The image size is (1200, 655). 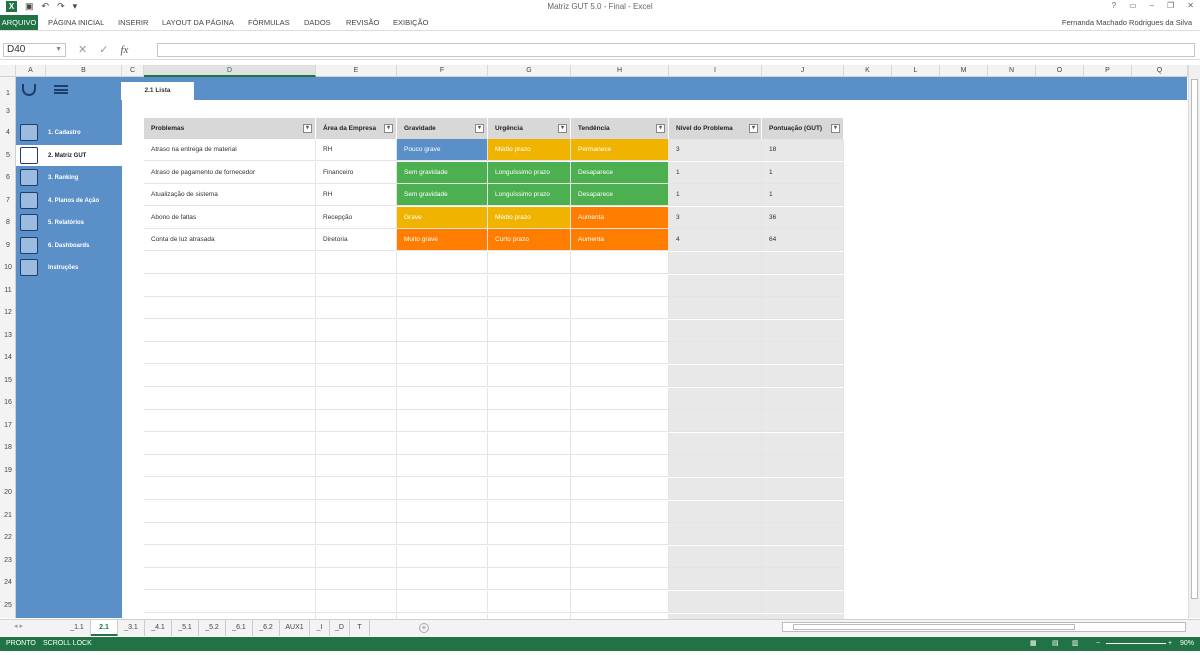 What do you see at coordinates (1098, 644) in the screenshot?
I see `zoom-out-icon: −` at bounding box center [1098, 644].